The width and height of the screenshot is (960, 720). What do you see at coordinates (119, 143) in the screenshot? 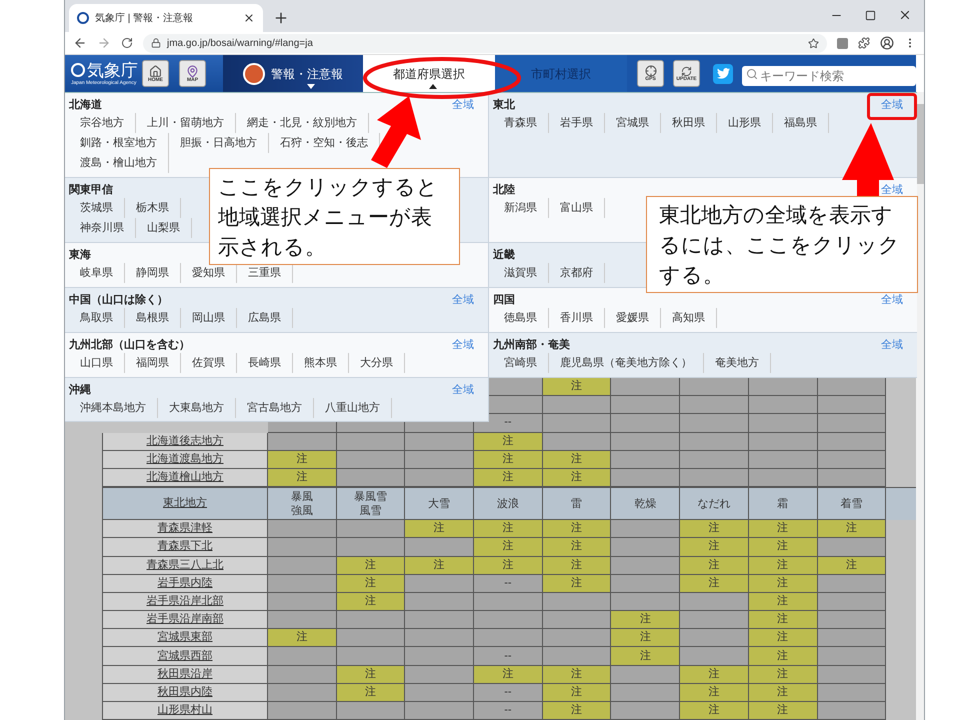
I see `prefecture-link: 釧路・根室地方` at bounding box center [119, 143].